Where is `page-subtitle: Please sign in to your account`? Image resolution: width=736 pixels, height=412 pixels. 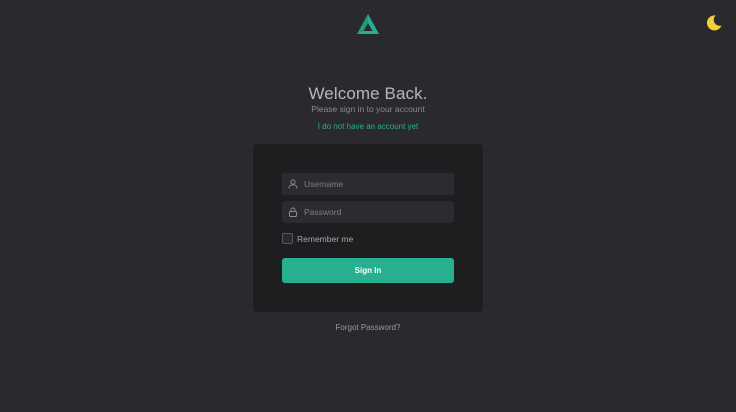
page-subtitle: Please sign in to your account is located at coordinates (368, 109).